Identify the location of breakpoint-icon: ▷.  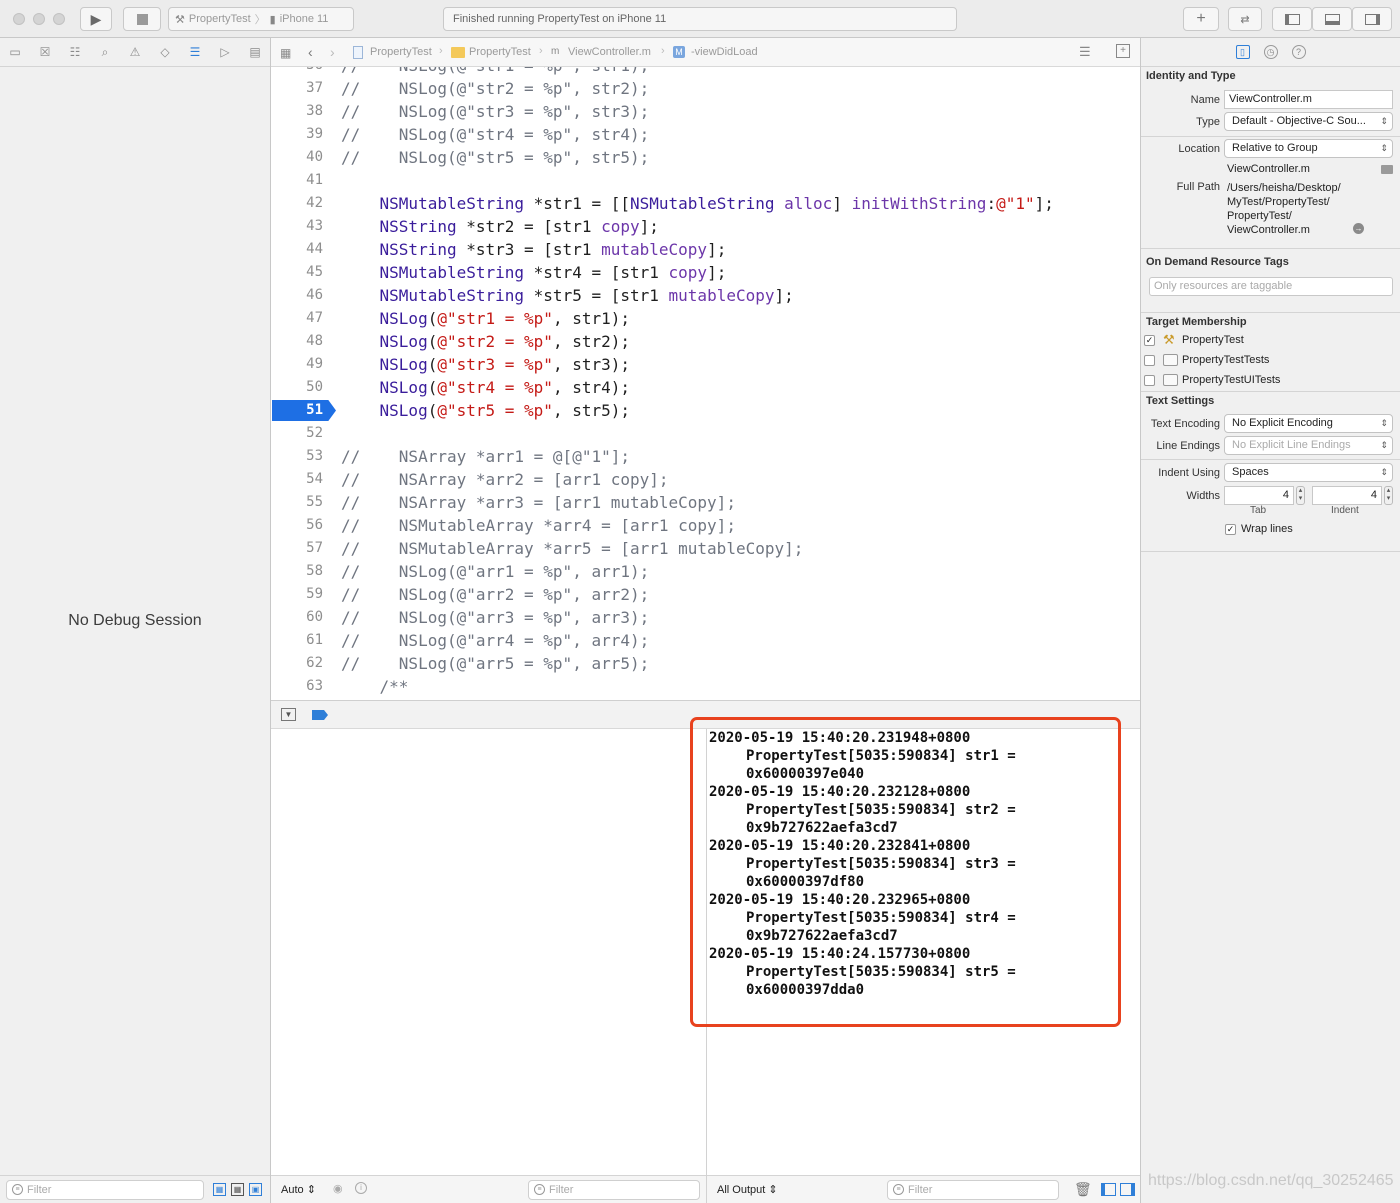
(225, 52).